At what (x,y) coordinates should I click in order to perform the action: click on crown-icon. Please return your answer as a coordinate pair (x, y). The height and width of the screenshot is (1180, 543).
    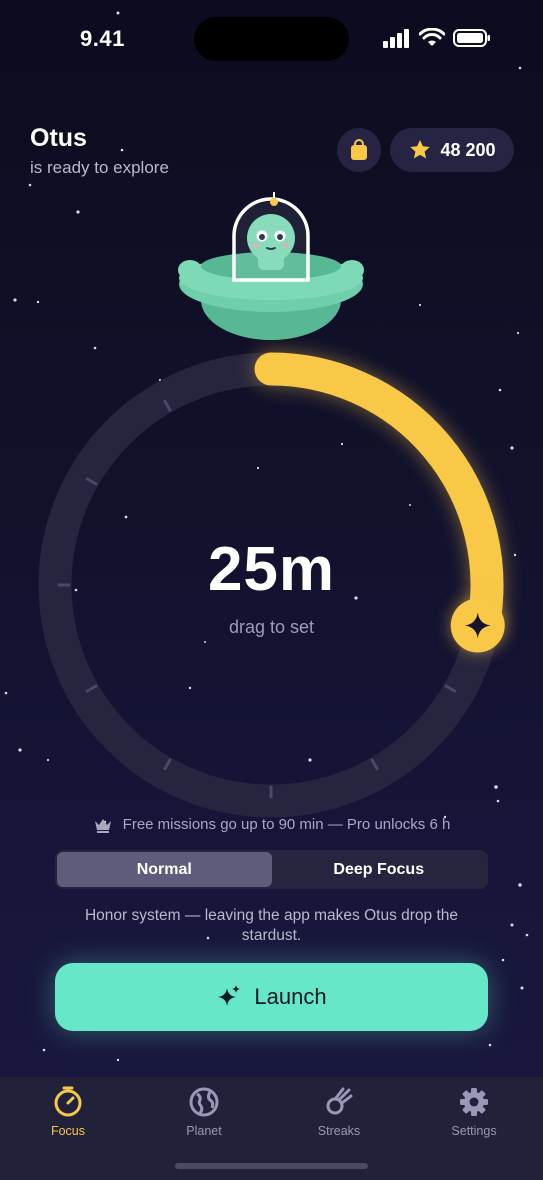
    Looking at the image, I should click on (102, 825).